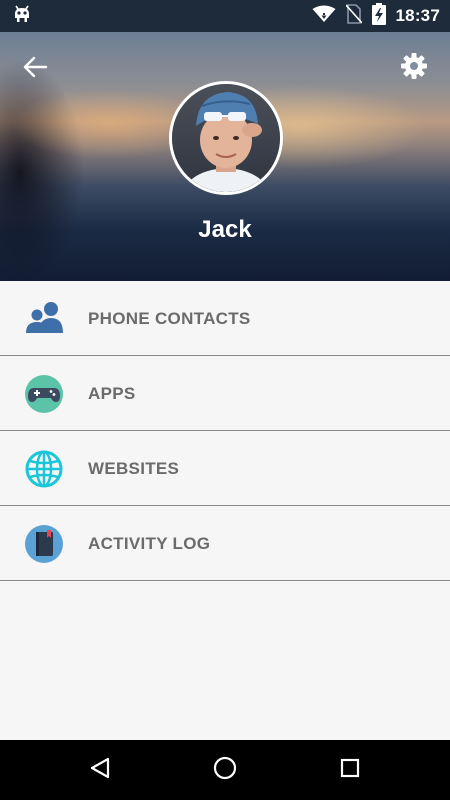  Describe the element at coordinates (44, 319) in the screenshot. I see `contacts-icon` at that location.